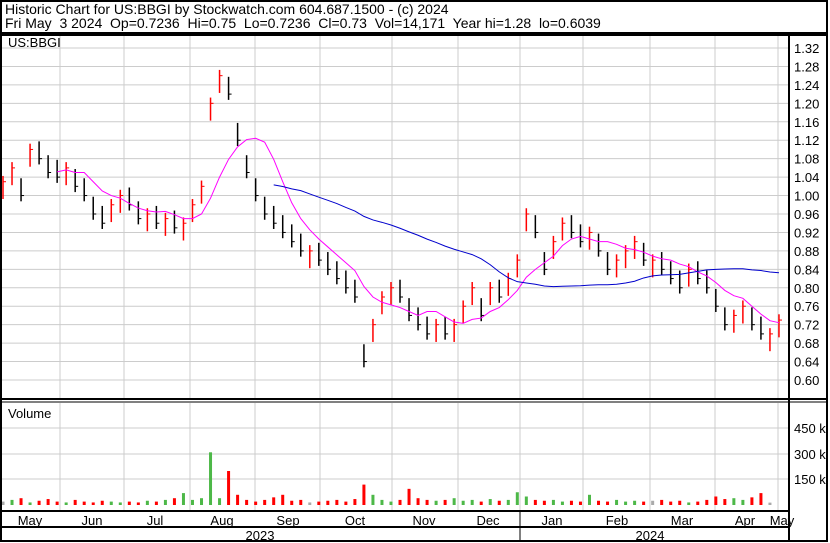 This screenshot has height=543, width=830. What do you see at coordinates (30, 520) in the screenshot?
I see `month-label: May` at bounding box center [30, 520].